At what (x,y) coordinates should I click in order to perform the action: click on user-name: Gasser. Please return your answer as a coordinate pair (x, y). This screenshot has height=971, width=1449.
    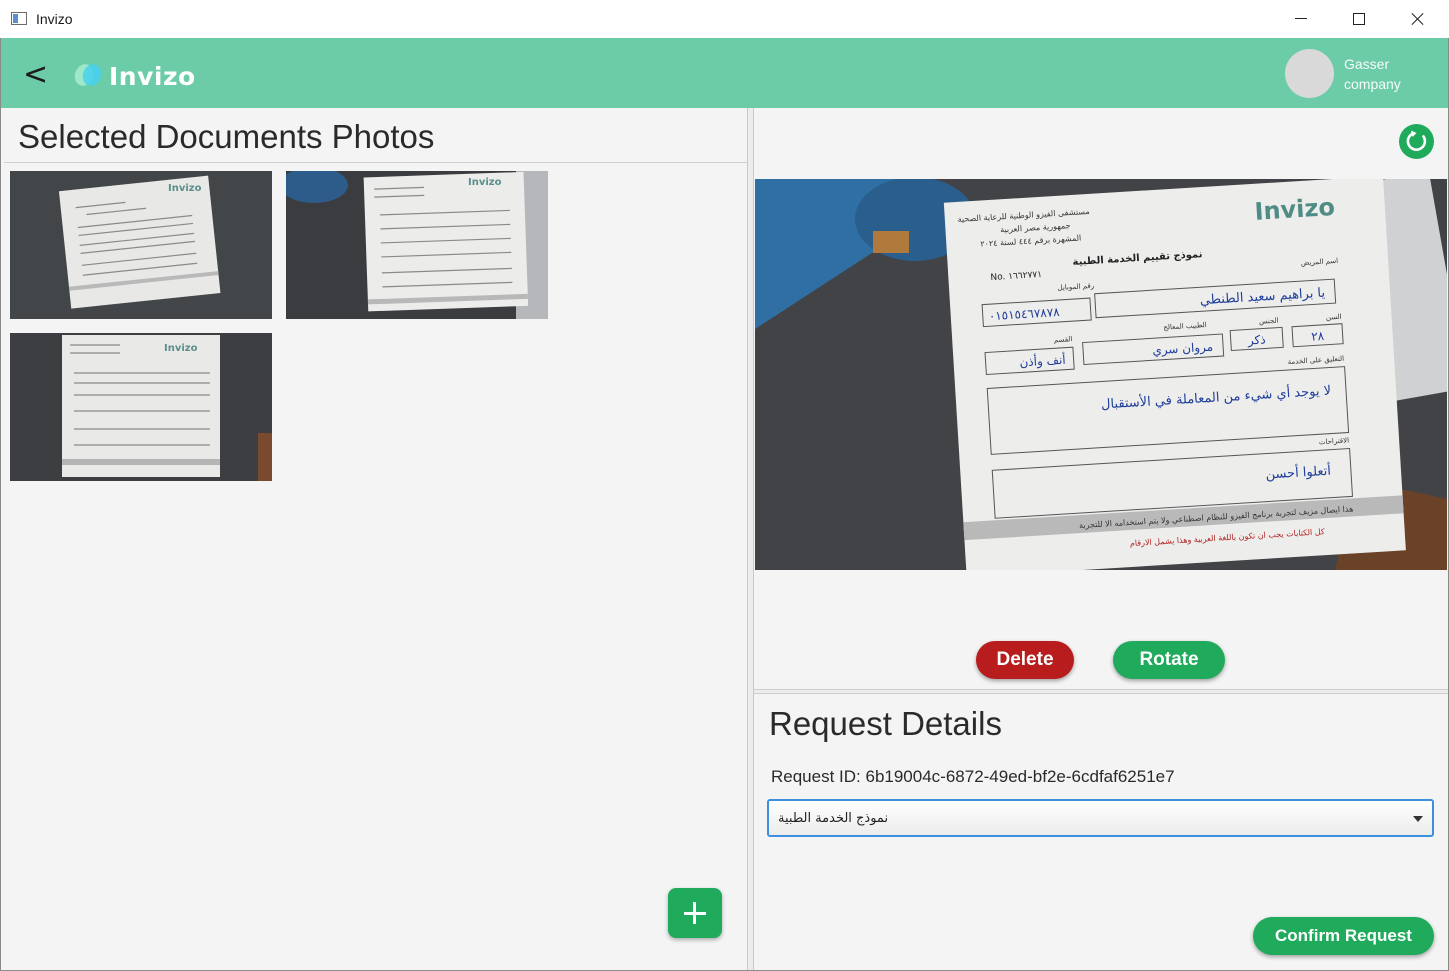
    Looking at the image, I should click on (1367, 64).